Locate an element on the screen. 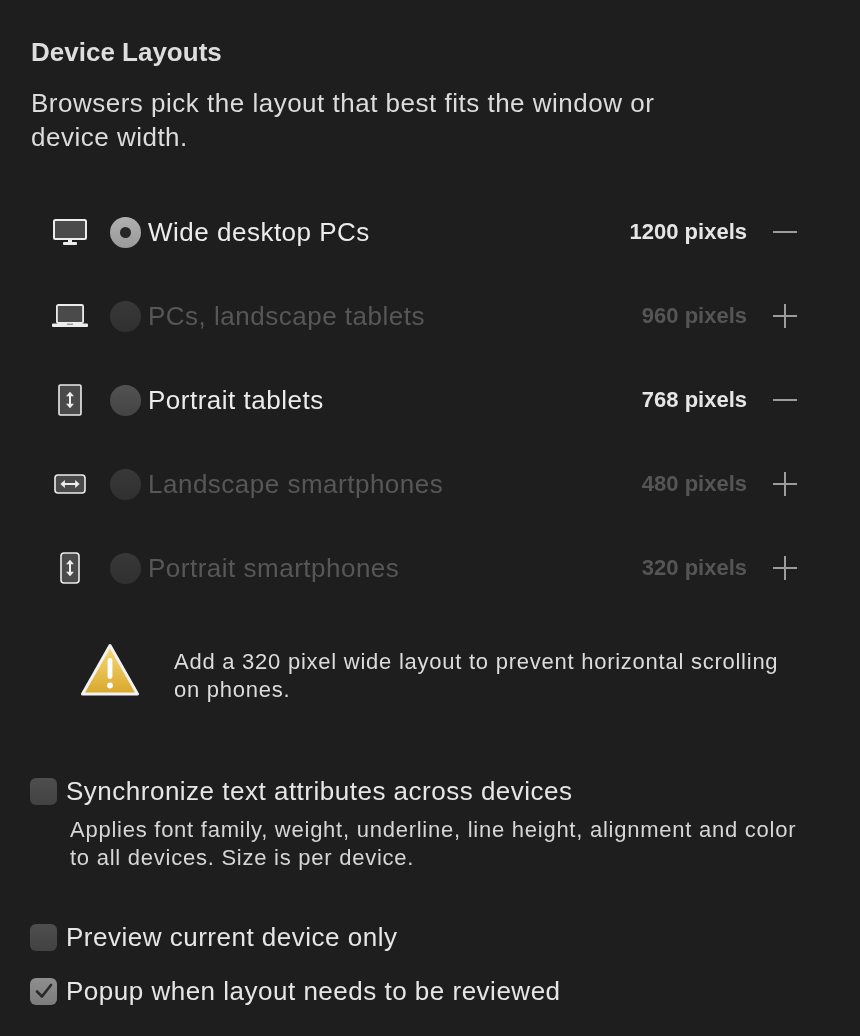 The width and height of the screenshot is (860, 1036). warning-text: Add a 320 pixel wide layout to prevent horizontal scrolling on phones. is located at coordinates (477, 676).